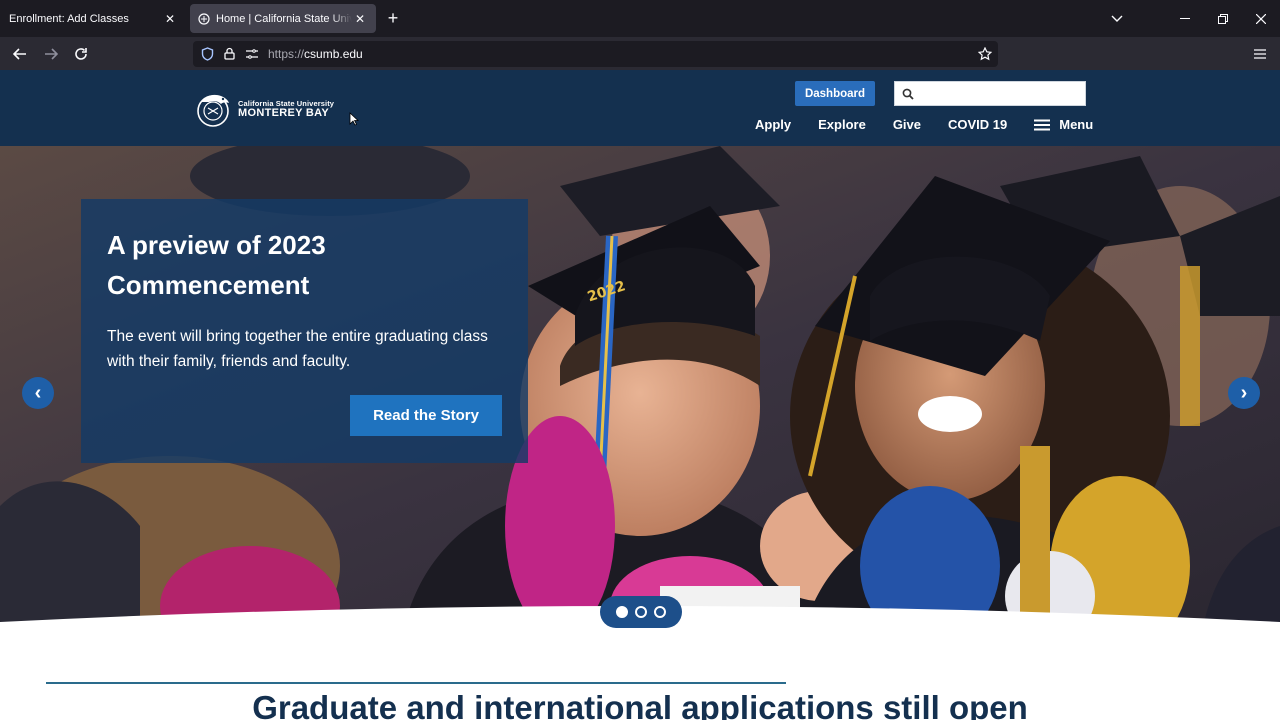 The width and height of the screenshot is (1280, 720). I want to click on chevron-left-icon: ‹, so click(38, 392).